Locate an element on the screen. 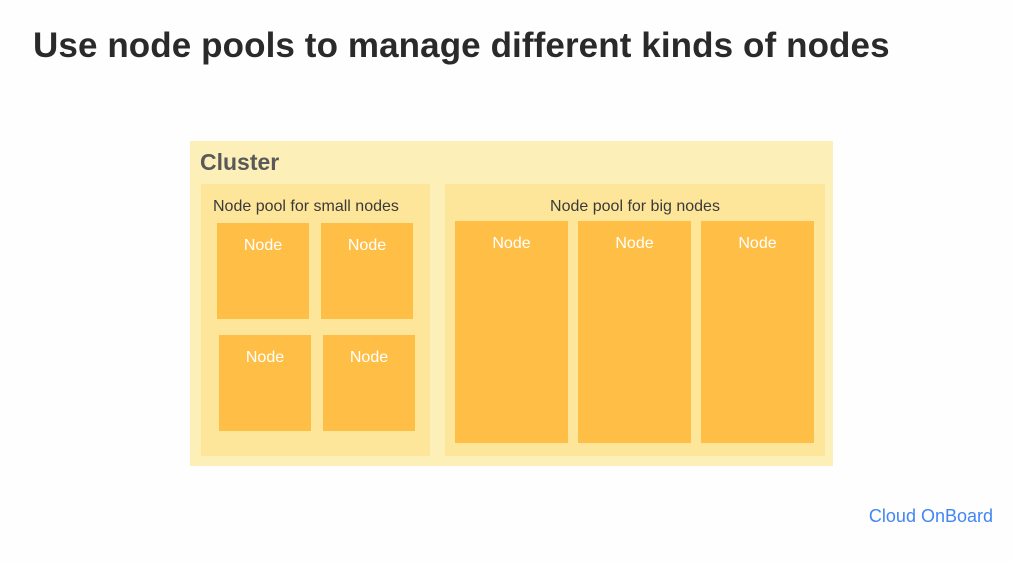 The width and height of the screenshot is (1012, 562). node-pool-small-label: Node pool for small nodes is located at coordinates (306, 206).